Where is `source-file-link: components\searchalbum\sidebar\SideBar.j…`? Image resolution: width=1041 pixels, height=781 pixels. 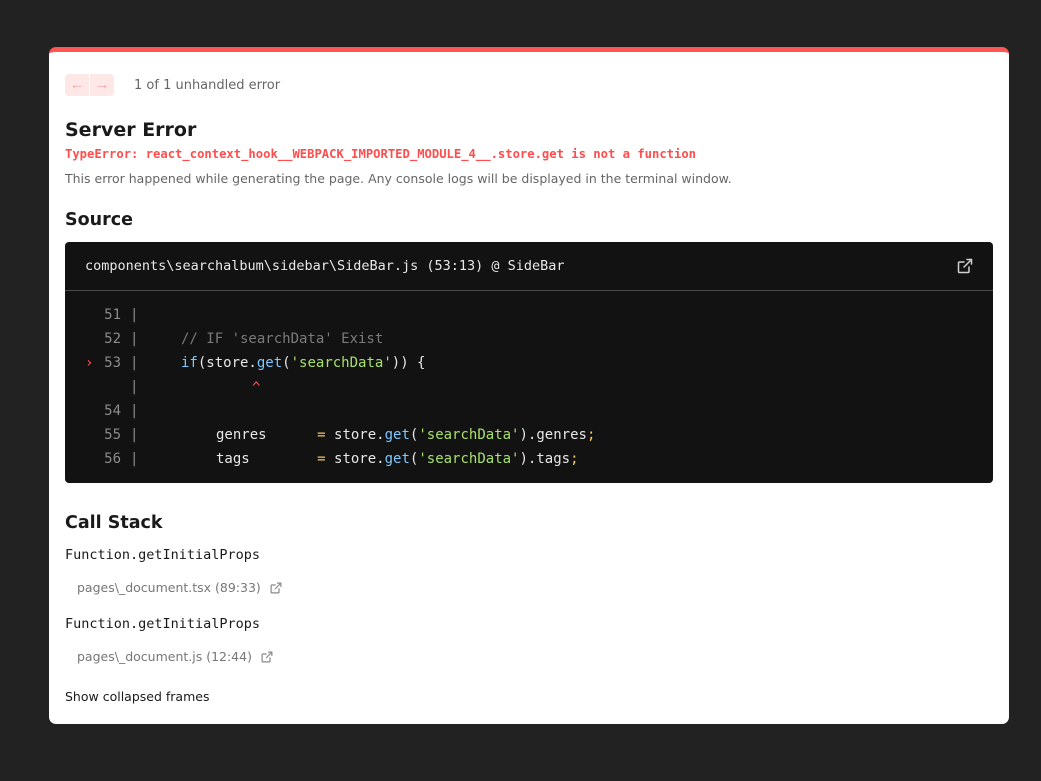
source-file-link: components\searchalbum\sidebar\SideBar.j… is located at coordinates (325, 266).